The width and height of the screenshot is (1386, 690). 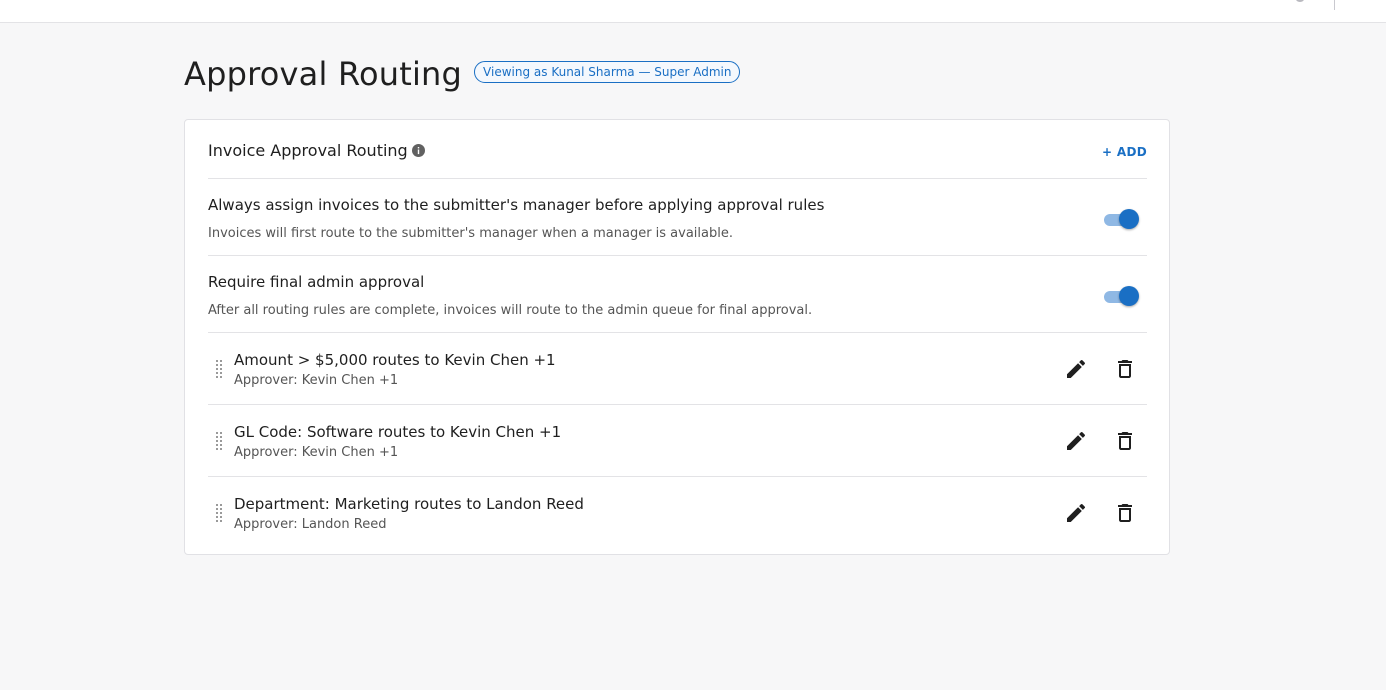 I want to click on manager-first-toggle, so click(x=1122, y=219).